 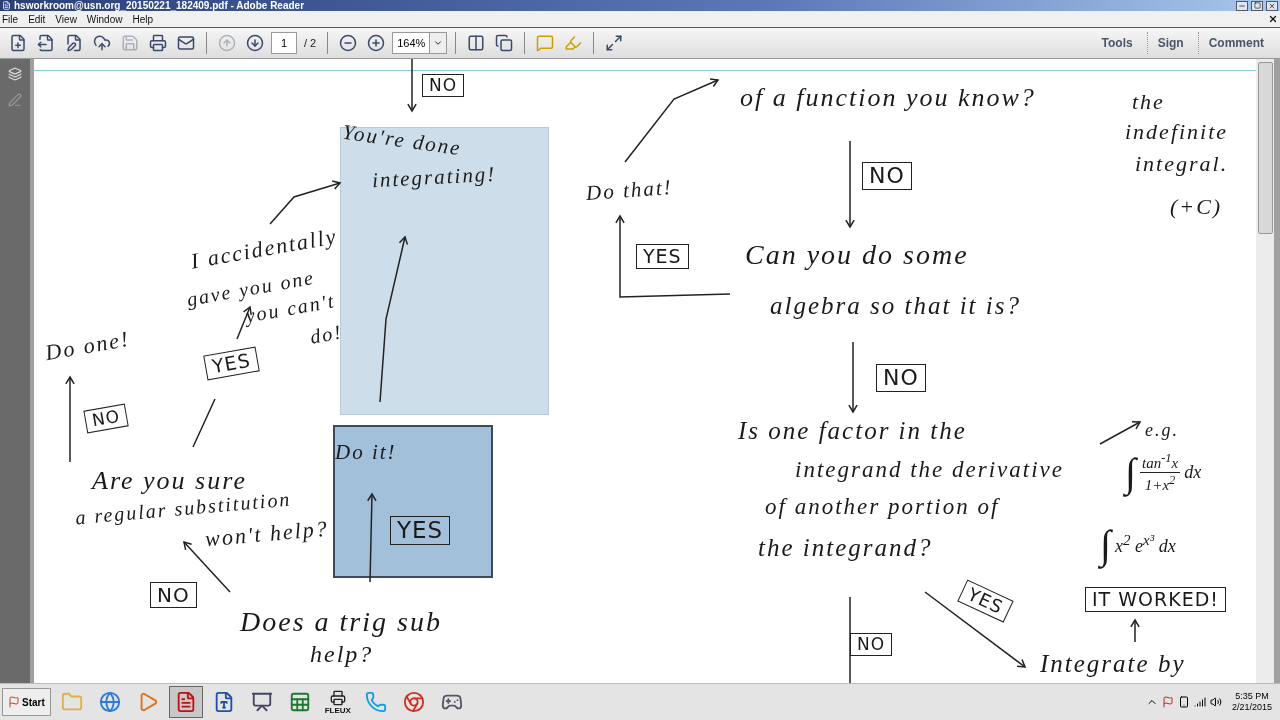 What do you see at coordinates (1113, 664) in the screenshot?
I see `handwritten-text: Integrate by` at bounding box center [1113, 664].